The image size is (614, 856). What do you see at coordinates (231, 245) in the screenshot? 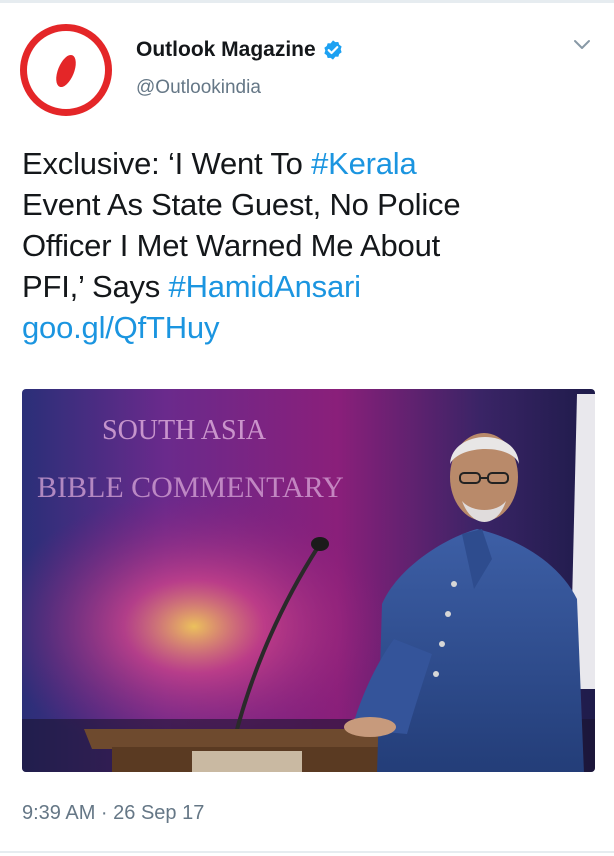
I see `tweet-text-segment: Officer I Met Warned Me About` at bounding box center [231, 245].